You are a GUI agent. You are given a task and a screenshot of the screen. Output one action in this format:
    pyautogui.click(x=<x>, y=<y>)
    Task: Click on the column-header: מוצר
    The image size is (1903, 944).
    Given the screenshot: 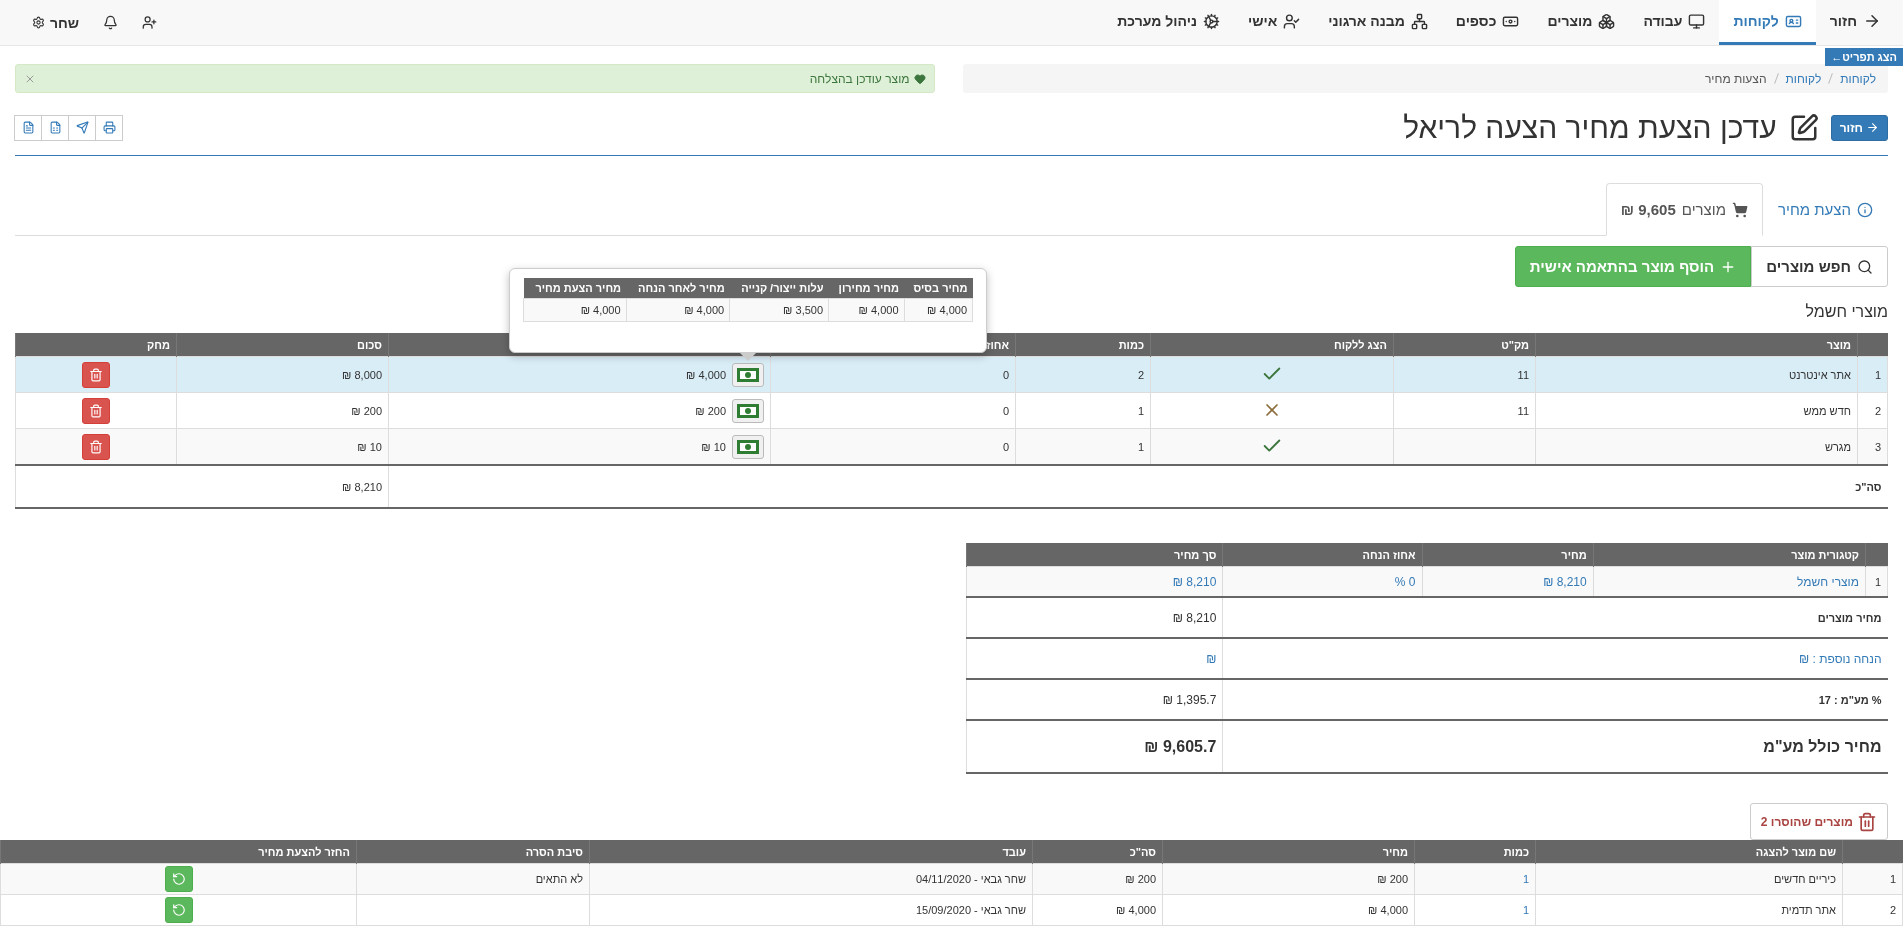 What is the action you would take?
    pyautogui.click(x=1696, y=345)
    